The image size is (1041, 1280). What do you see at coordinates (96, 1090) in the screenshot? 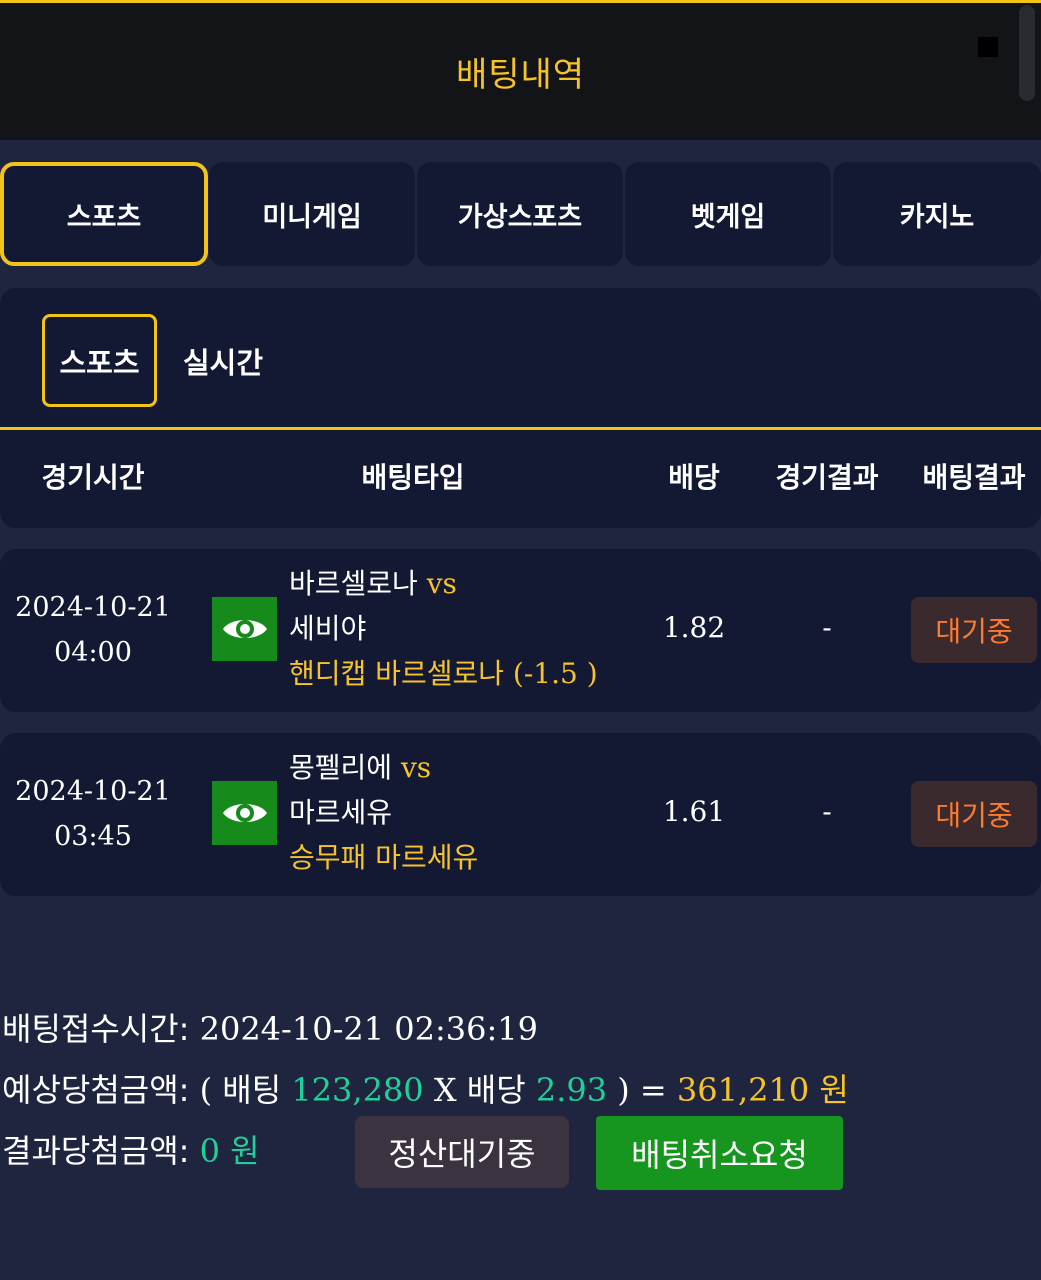
I see `expected-label: 예상당첨금액:` at bounding box center [96, 1090].